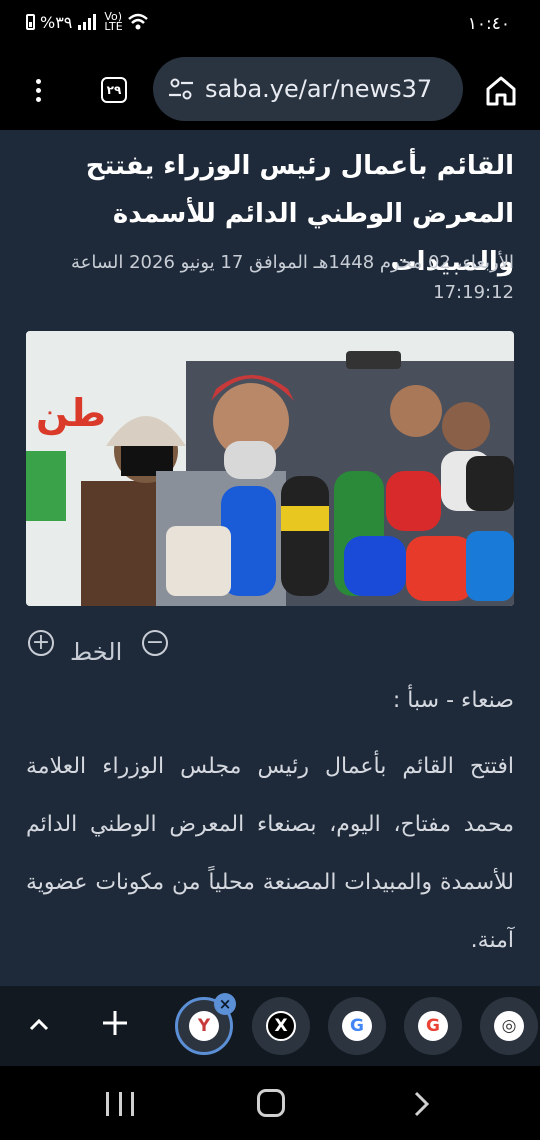  I want to click on menu-icon, so click(38, 90).